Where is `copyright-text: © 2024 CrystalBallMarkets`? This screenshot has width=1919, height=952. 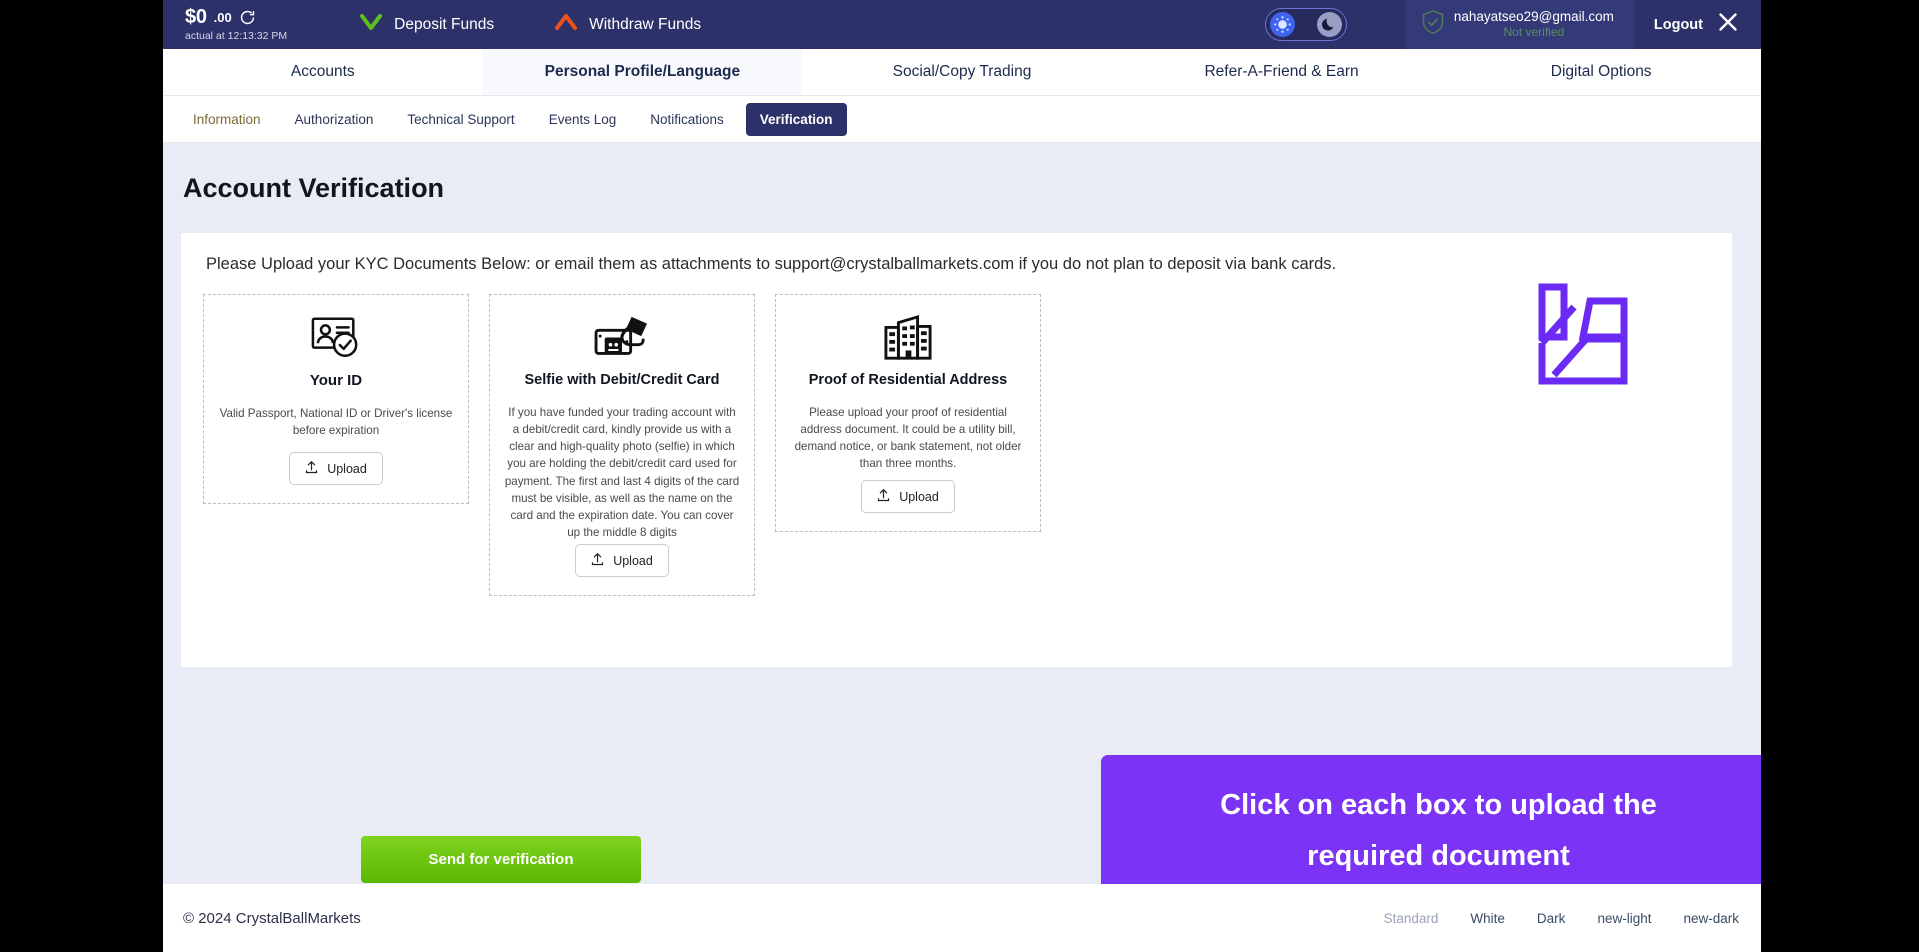 copyright-text: © 2024 CrystalBallMarkets is located at coordinates (272, 918).